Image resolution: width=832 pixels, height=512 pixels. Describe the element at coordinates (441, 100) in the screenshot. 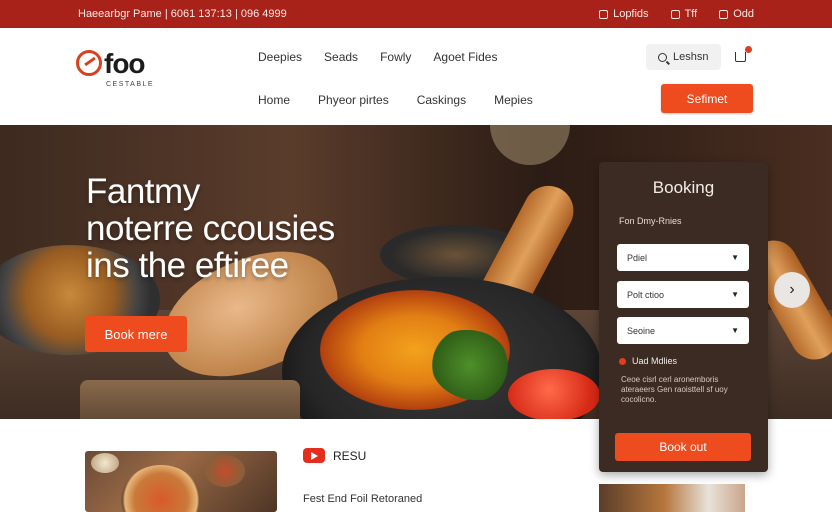

I see `nav-item-caskings: Caskings` at that location.